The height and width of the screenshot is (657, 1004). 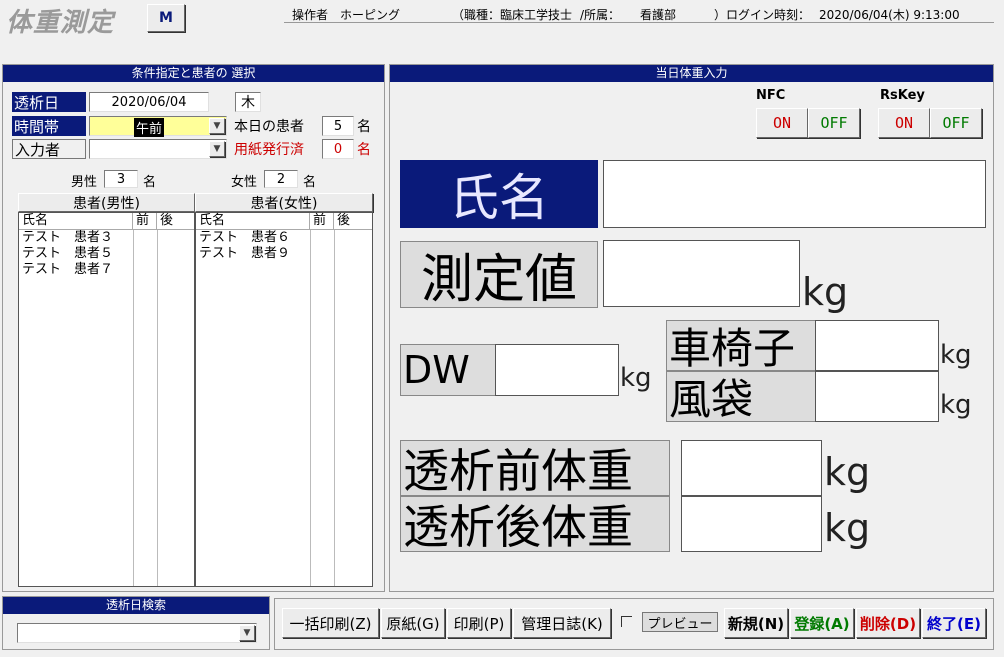 I want to click on pre-dialysis-weight-label: 透析前体重, so click(x=535, y=469).